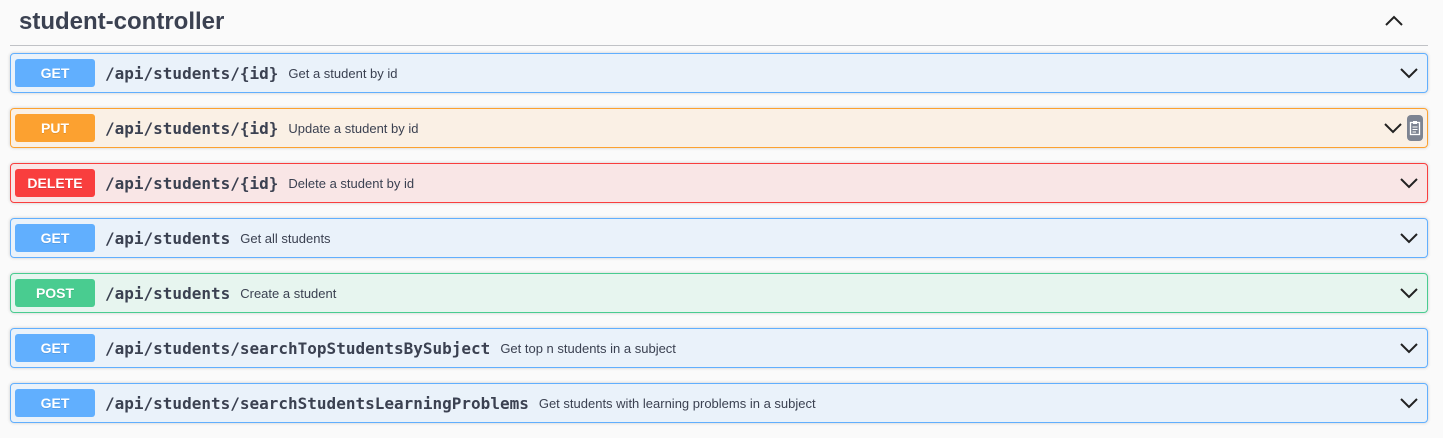  What do you see at coordinates (55, 293) in the screenshot?
I see `method-badge: POST` at bounding box center [55, 293].